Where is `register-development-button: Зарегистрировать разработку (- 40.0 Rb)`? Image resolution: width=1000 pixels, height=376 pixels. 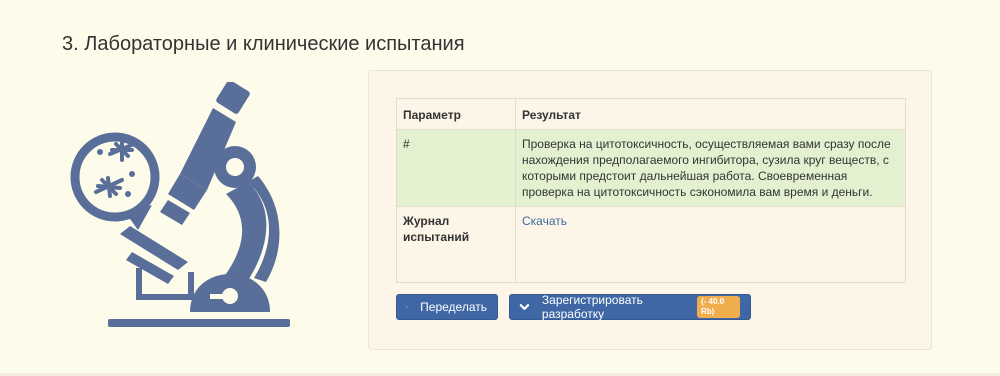 register-development-button: Зарегистрировать разработку (- 40.0 Rb) is located at coordinates (630, 307).